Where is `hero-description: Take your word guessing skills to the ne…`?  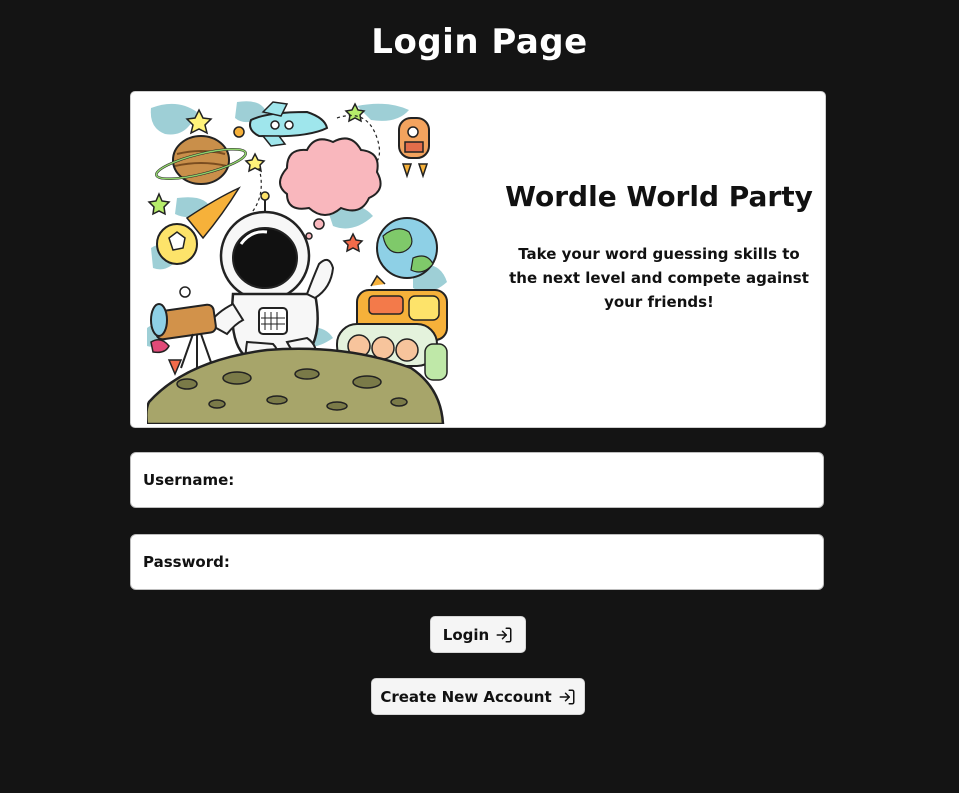 hero-description: Take your word guessing skills to the ne… is located at coordinates (659, 278).